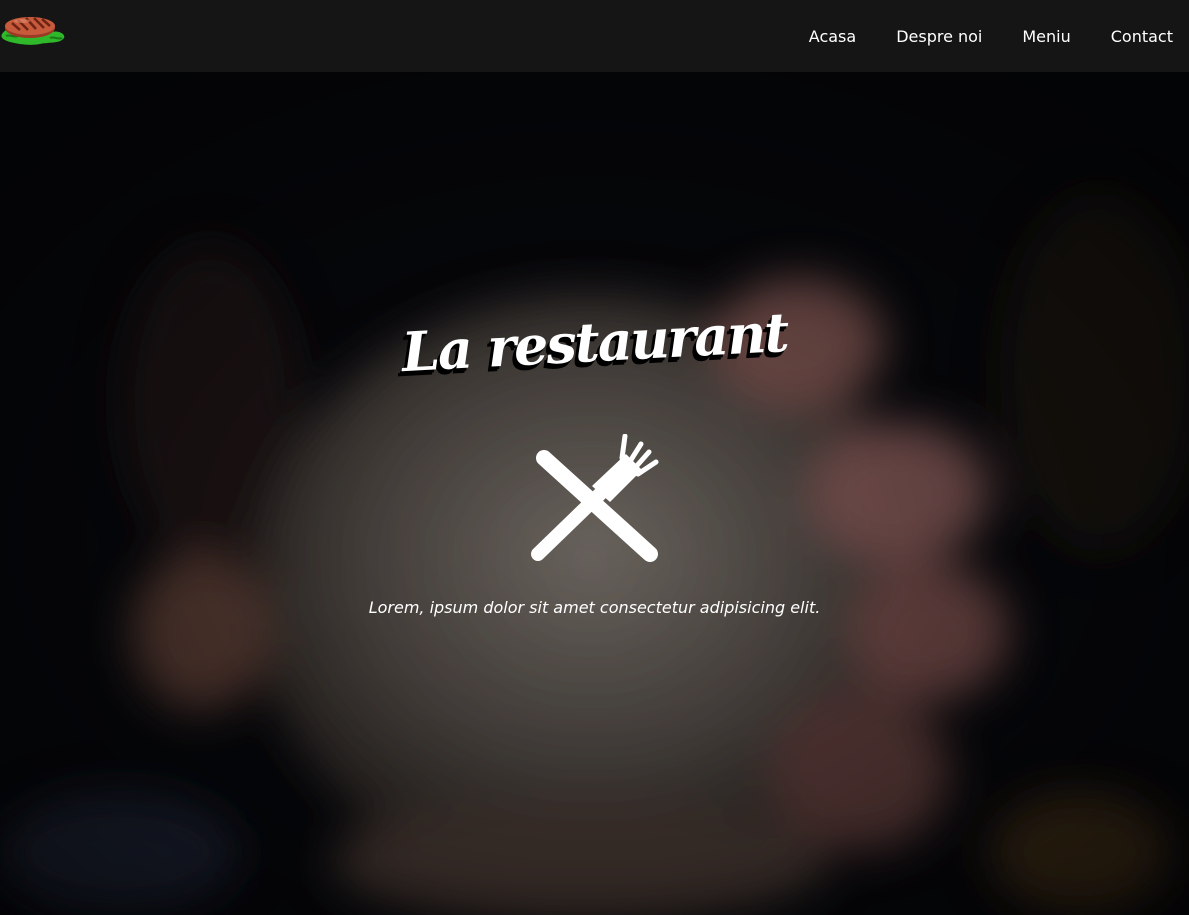 The width and height of the screenshot is (1189, 915). I want to click on nav-link-despre-noi: Despre noi, so click(939, 36).